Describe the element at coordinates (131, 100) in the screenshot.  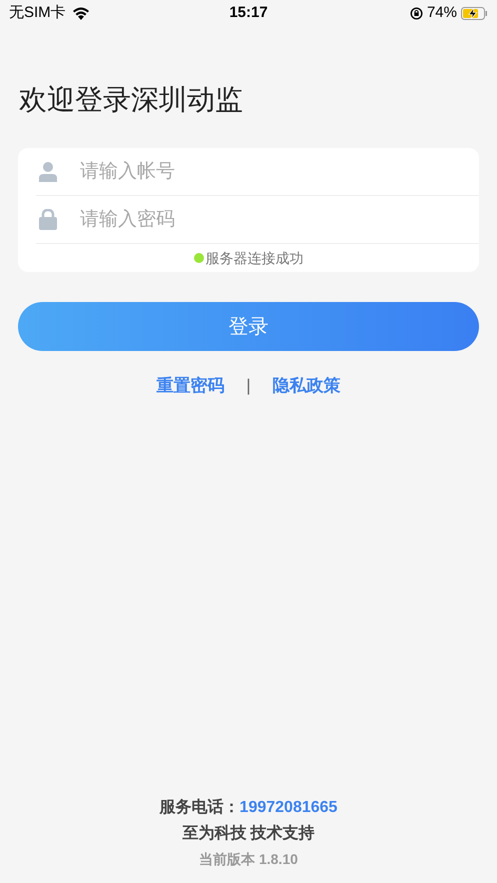
I see `page-title: 欢迎登录深圳动监` at that location.